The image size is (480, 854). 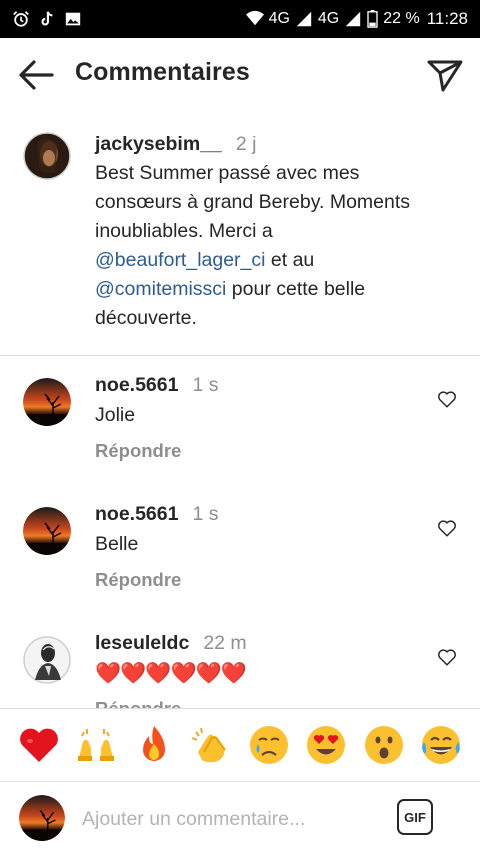 I want to click on comment-header: leseuleldc 22 m, so click(x=171, y=643).